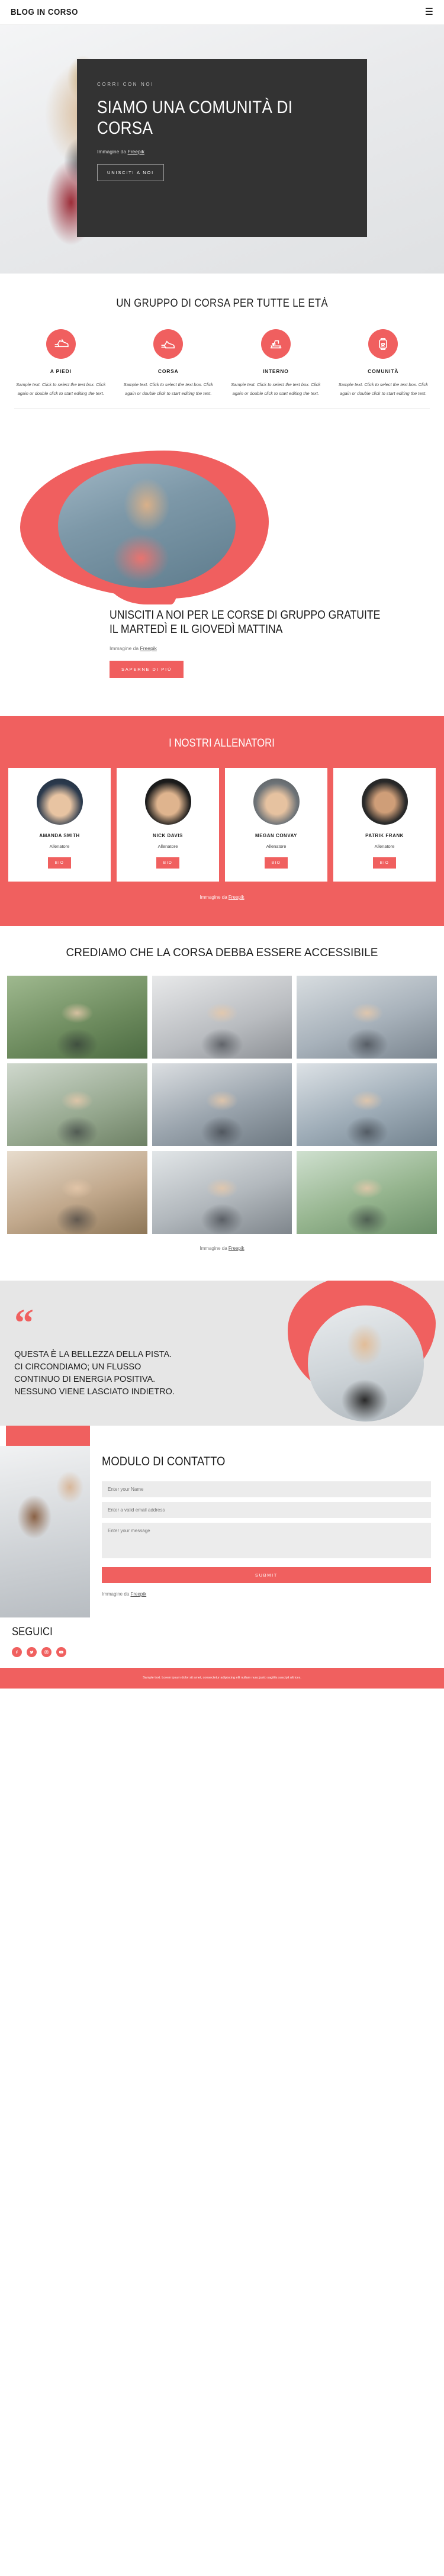  I want to click on hero-image-credit: Immagine da Freepik, so click(222, 152).